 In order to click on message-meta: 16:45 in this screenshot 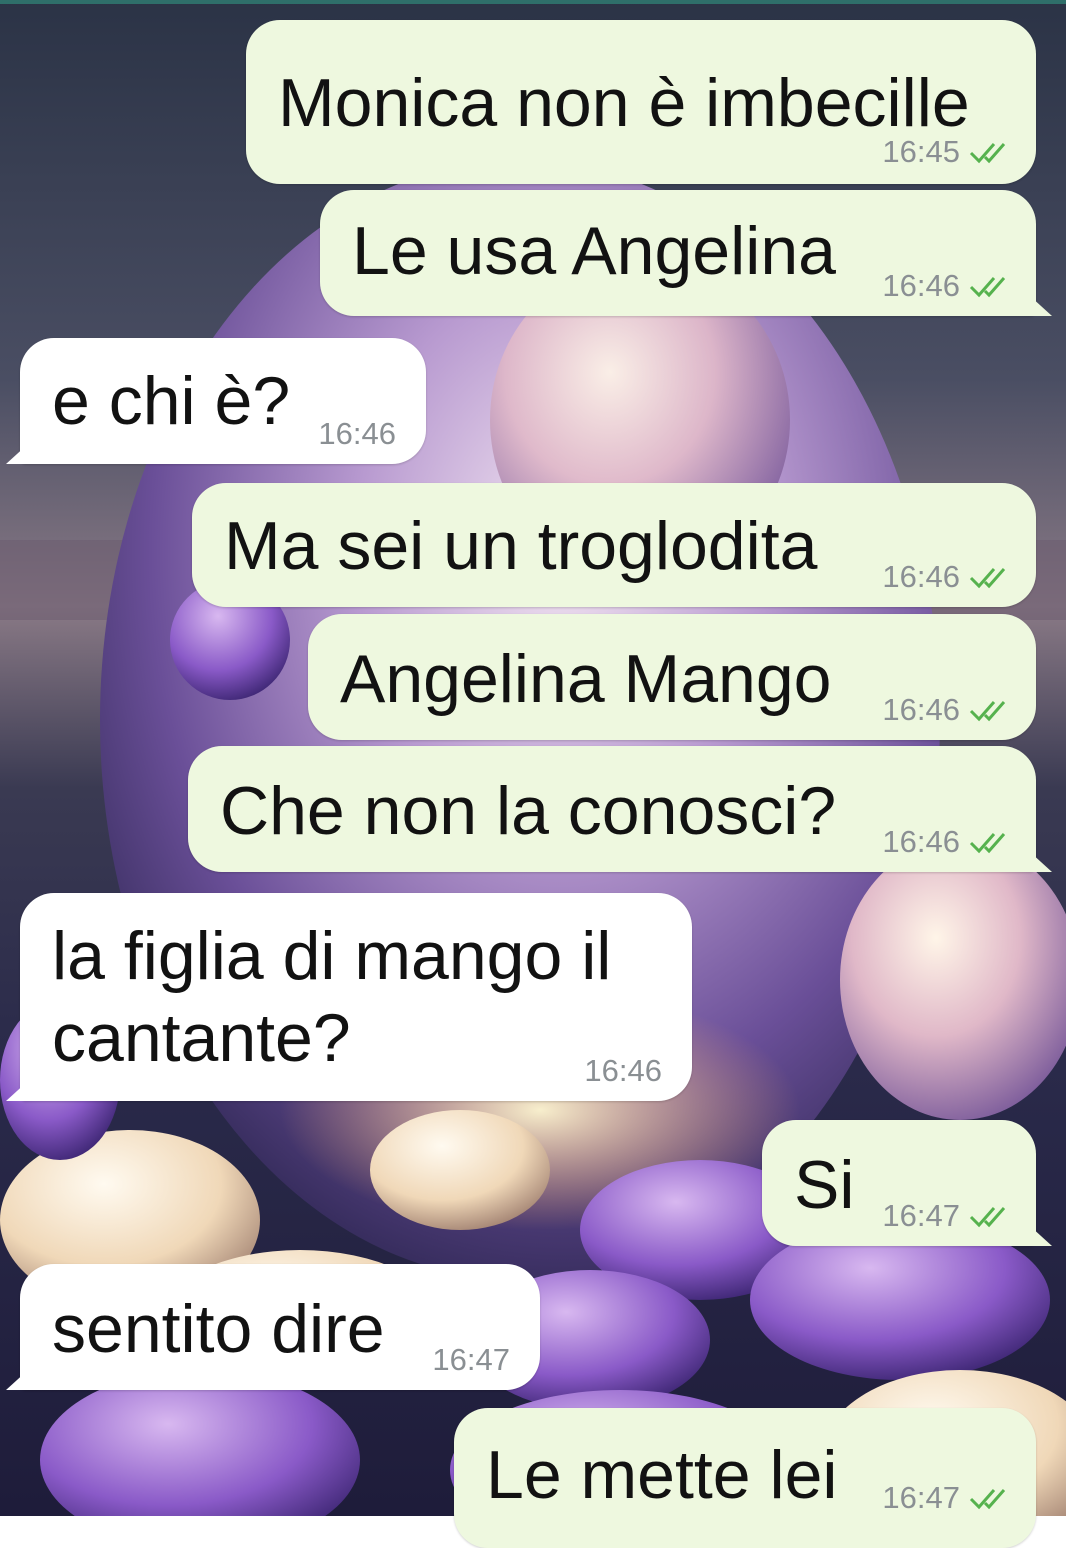, I will do `click(948, 152)`.